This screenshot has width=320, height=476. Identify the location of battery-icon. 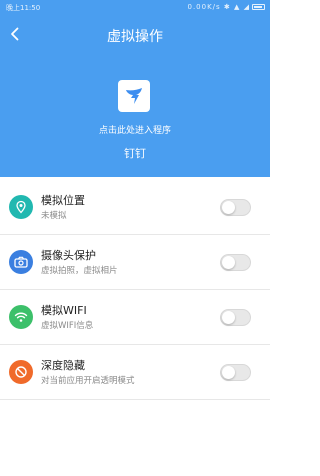
(258, 7).